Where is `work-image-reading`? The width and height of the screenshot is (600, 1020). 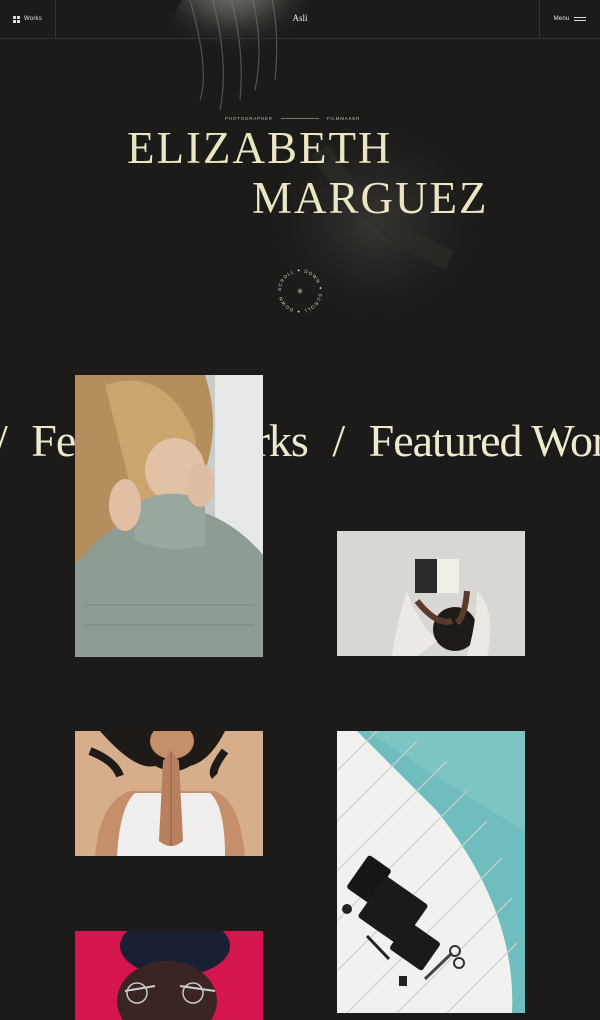 work-image-reading is located at coordinates (431, 593).